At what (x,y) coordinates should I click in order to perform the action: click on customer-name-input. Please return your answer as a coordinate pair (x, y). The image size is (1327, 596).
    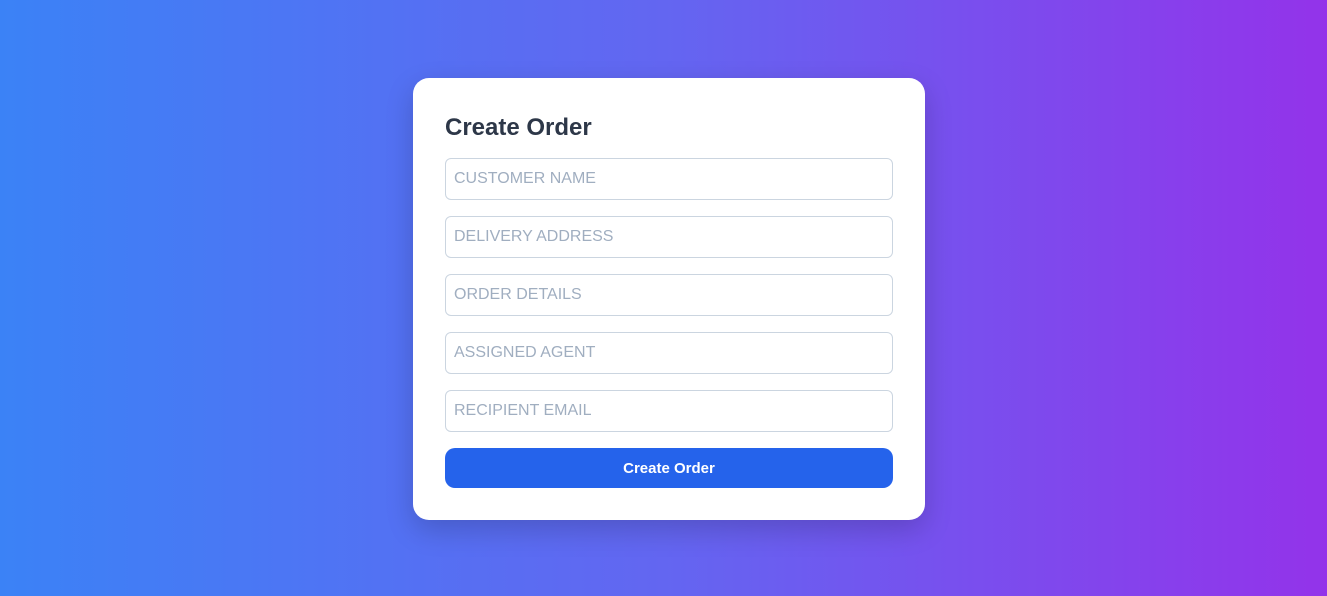
    Looking at the image, I should click on (669, 179).